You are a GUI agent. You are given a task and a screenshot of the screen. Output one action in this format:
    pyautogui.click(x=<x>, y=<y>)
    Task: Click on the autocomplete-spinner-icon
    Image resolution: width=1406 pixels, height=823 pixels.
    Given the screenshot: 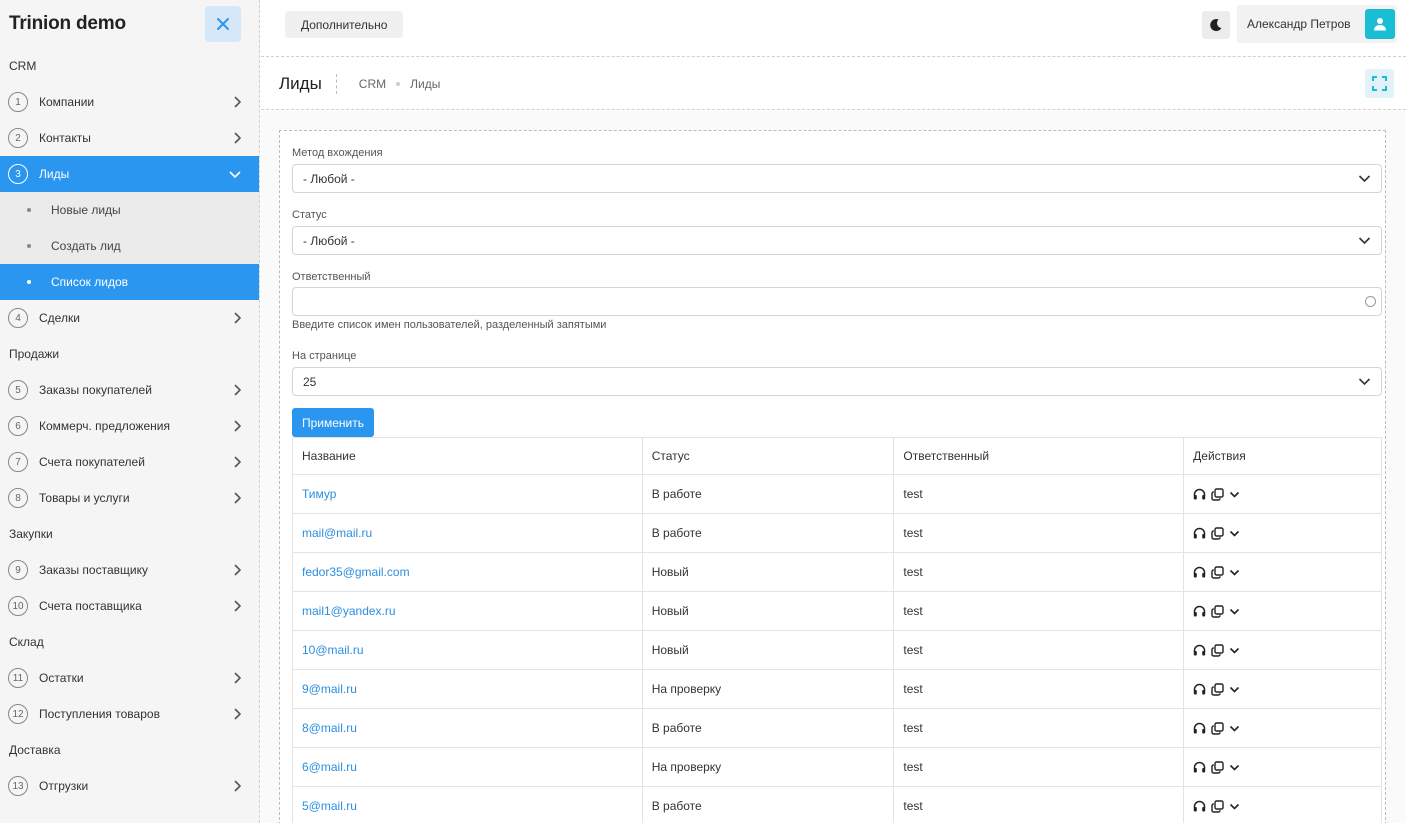 What is the action you would take?
    pyautogui.click(x=1370, y=301)
    